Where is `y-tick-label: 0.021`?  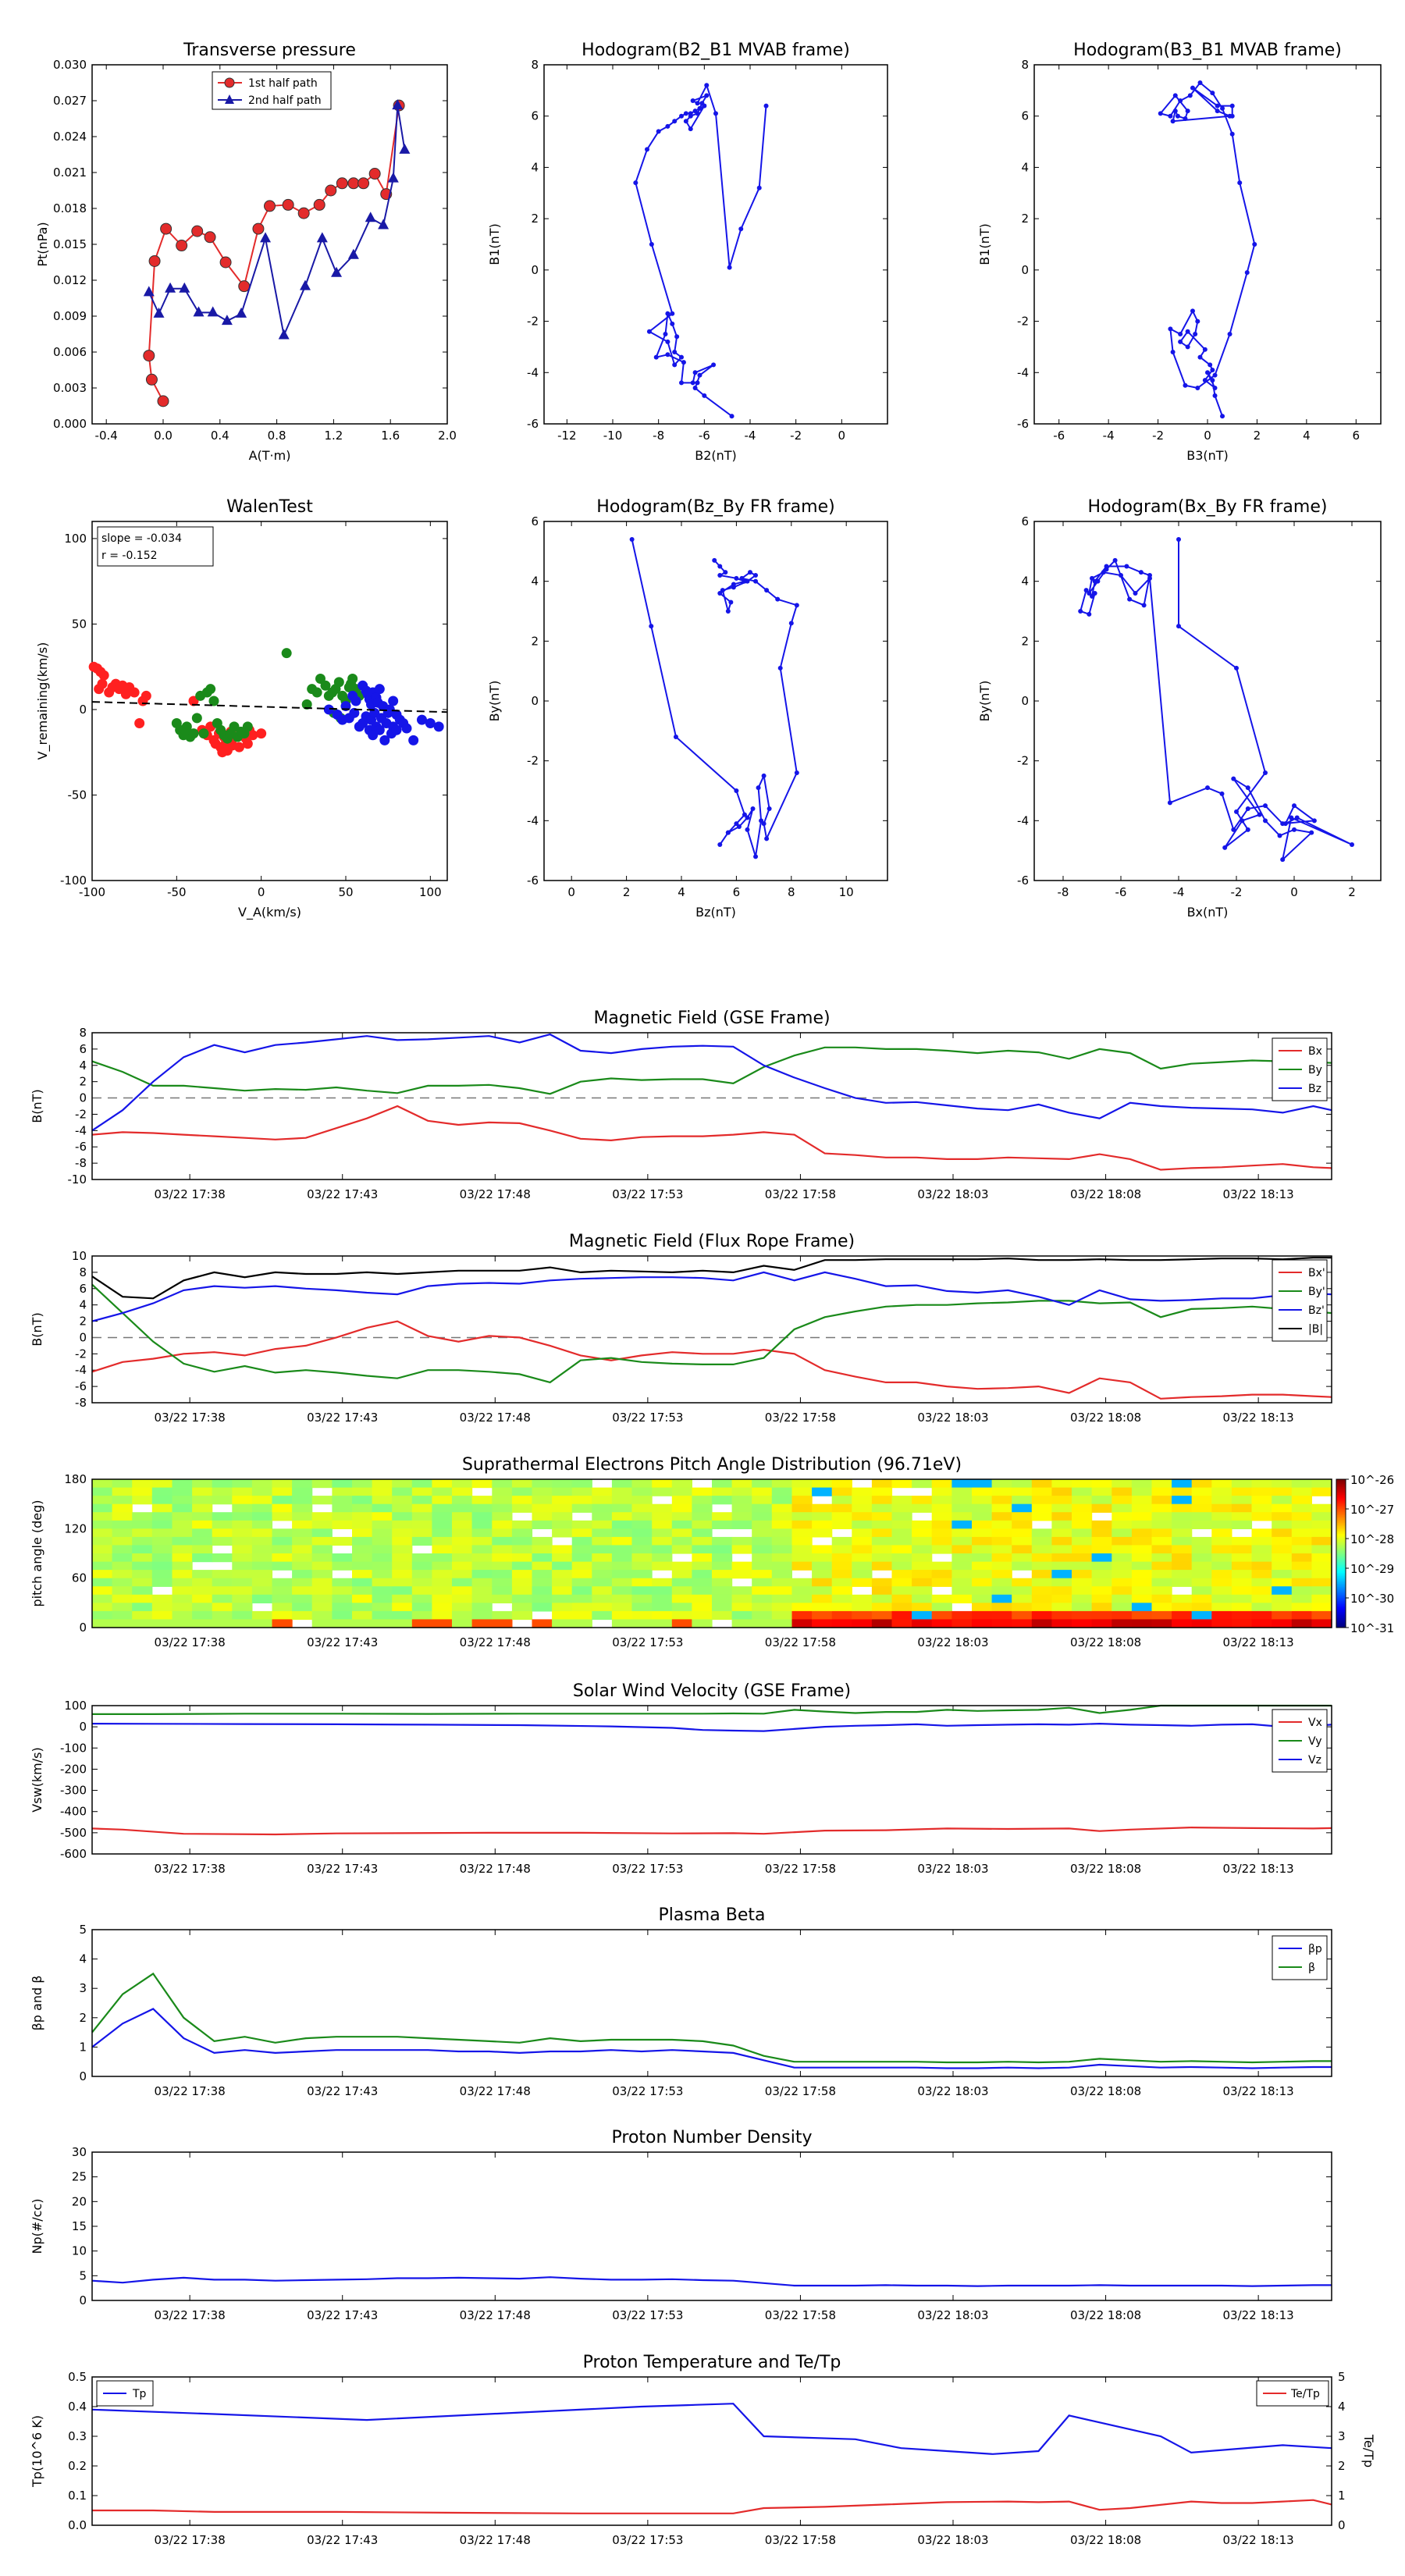 y-tick-label: 0.021 is located at coordinates (70, 172).